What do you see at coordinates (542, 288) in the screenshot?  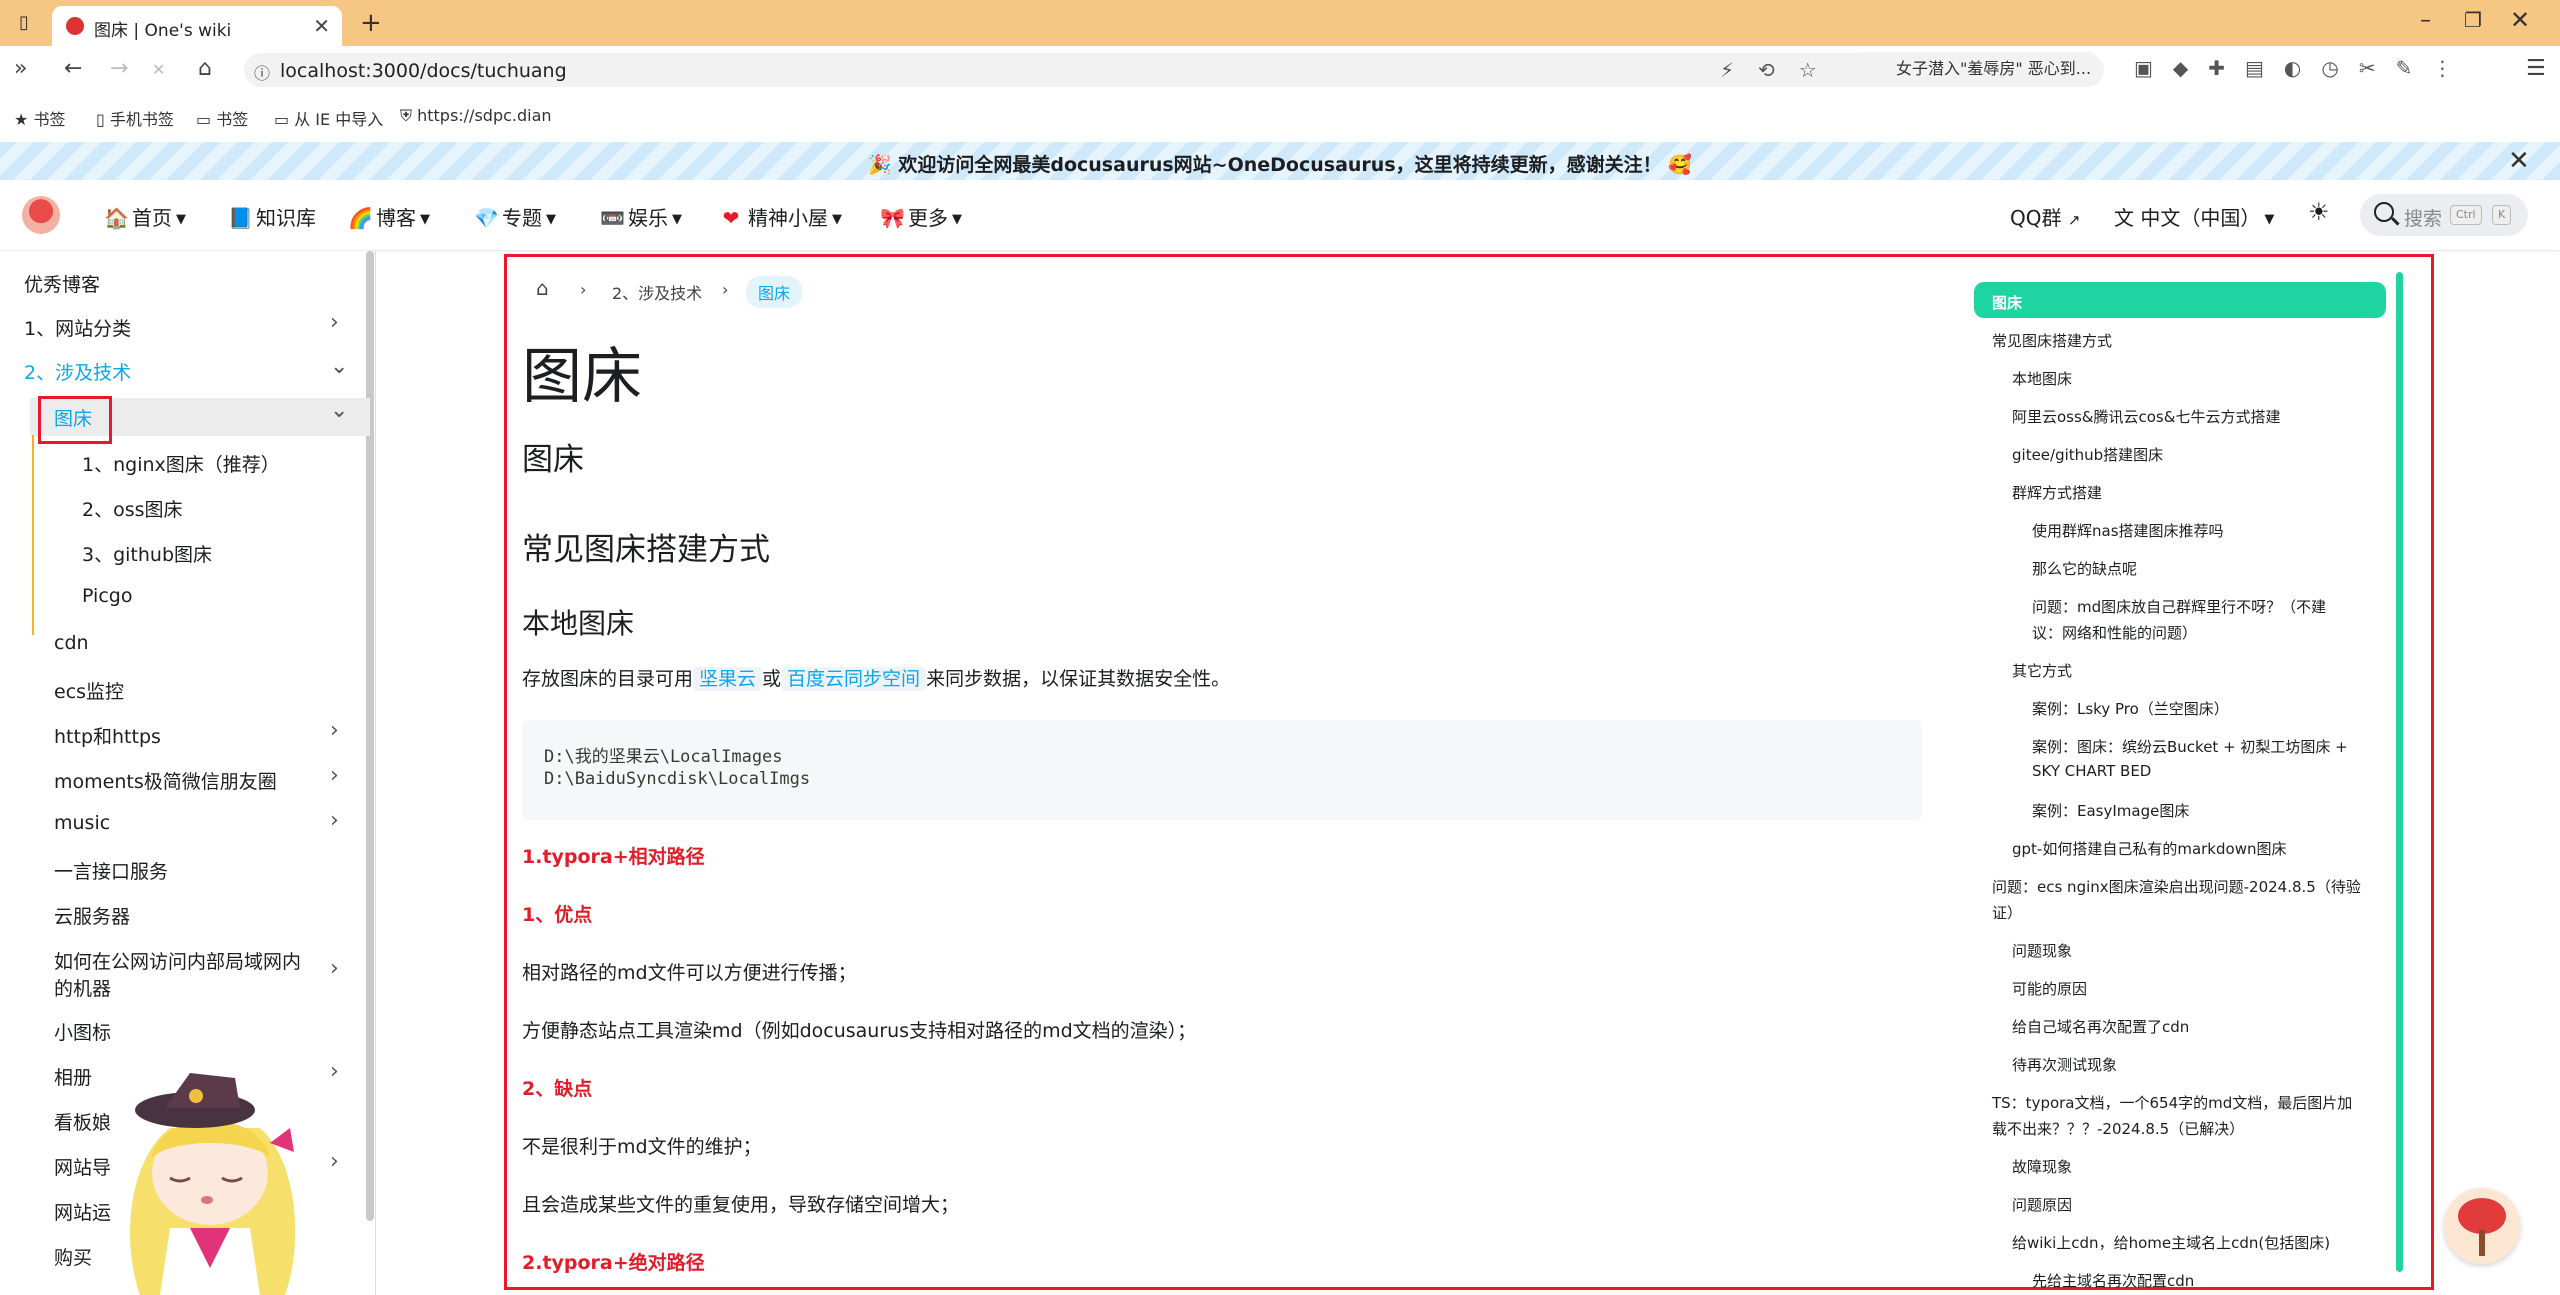 I see `breadcrumb-home-icon: ⌂` at bounding box center [542, 288].